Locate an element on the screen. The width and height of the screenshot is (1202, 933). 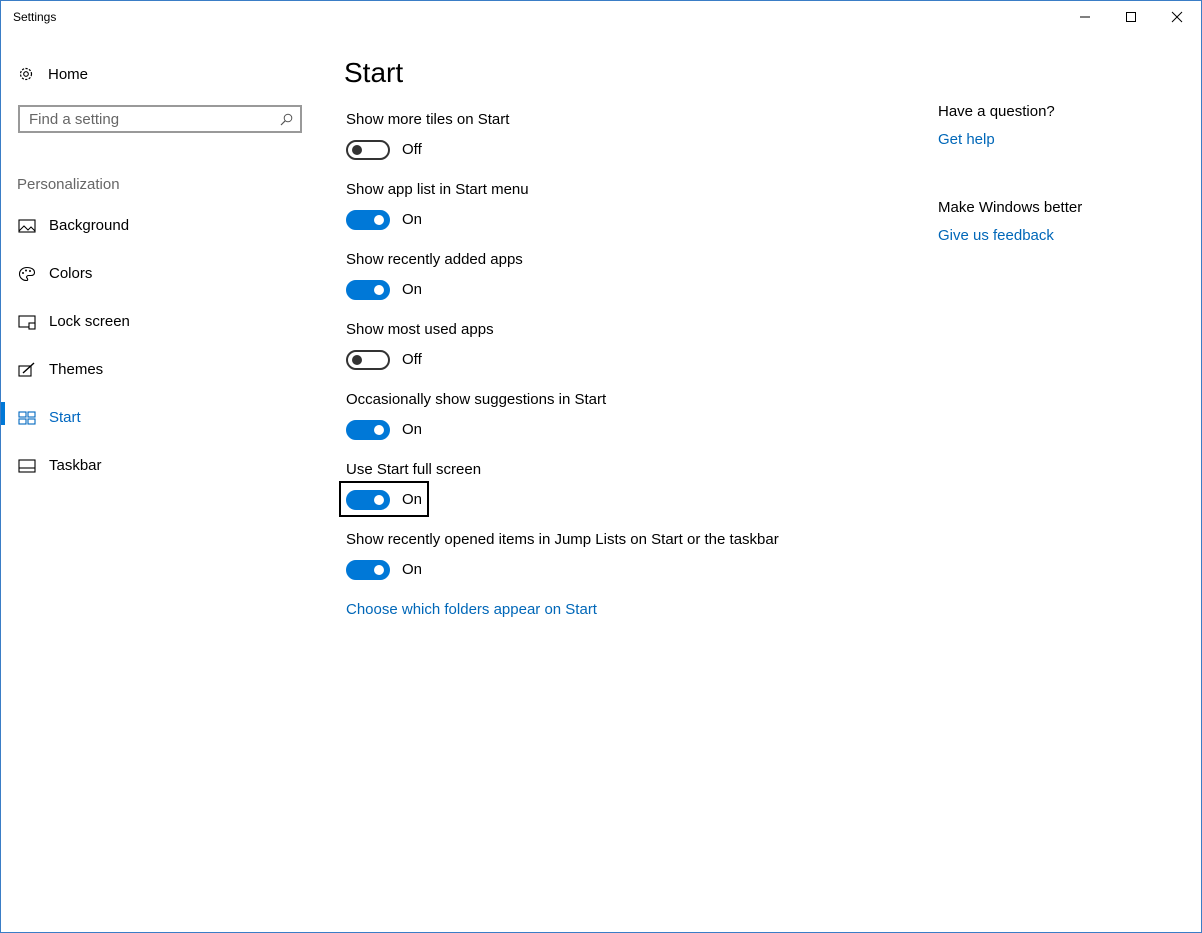
picture-icon is located at coordinates (27, 226).